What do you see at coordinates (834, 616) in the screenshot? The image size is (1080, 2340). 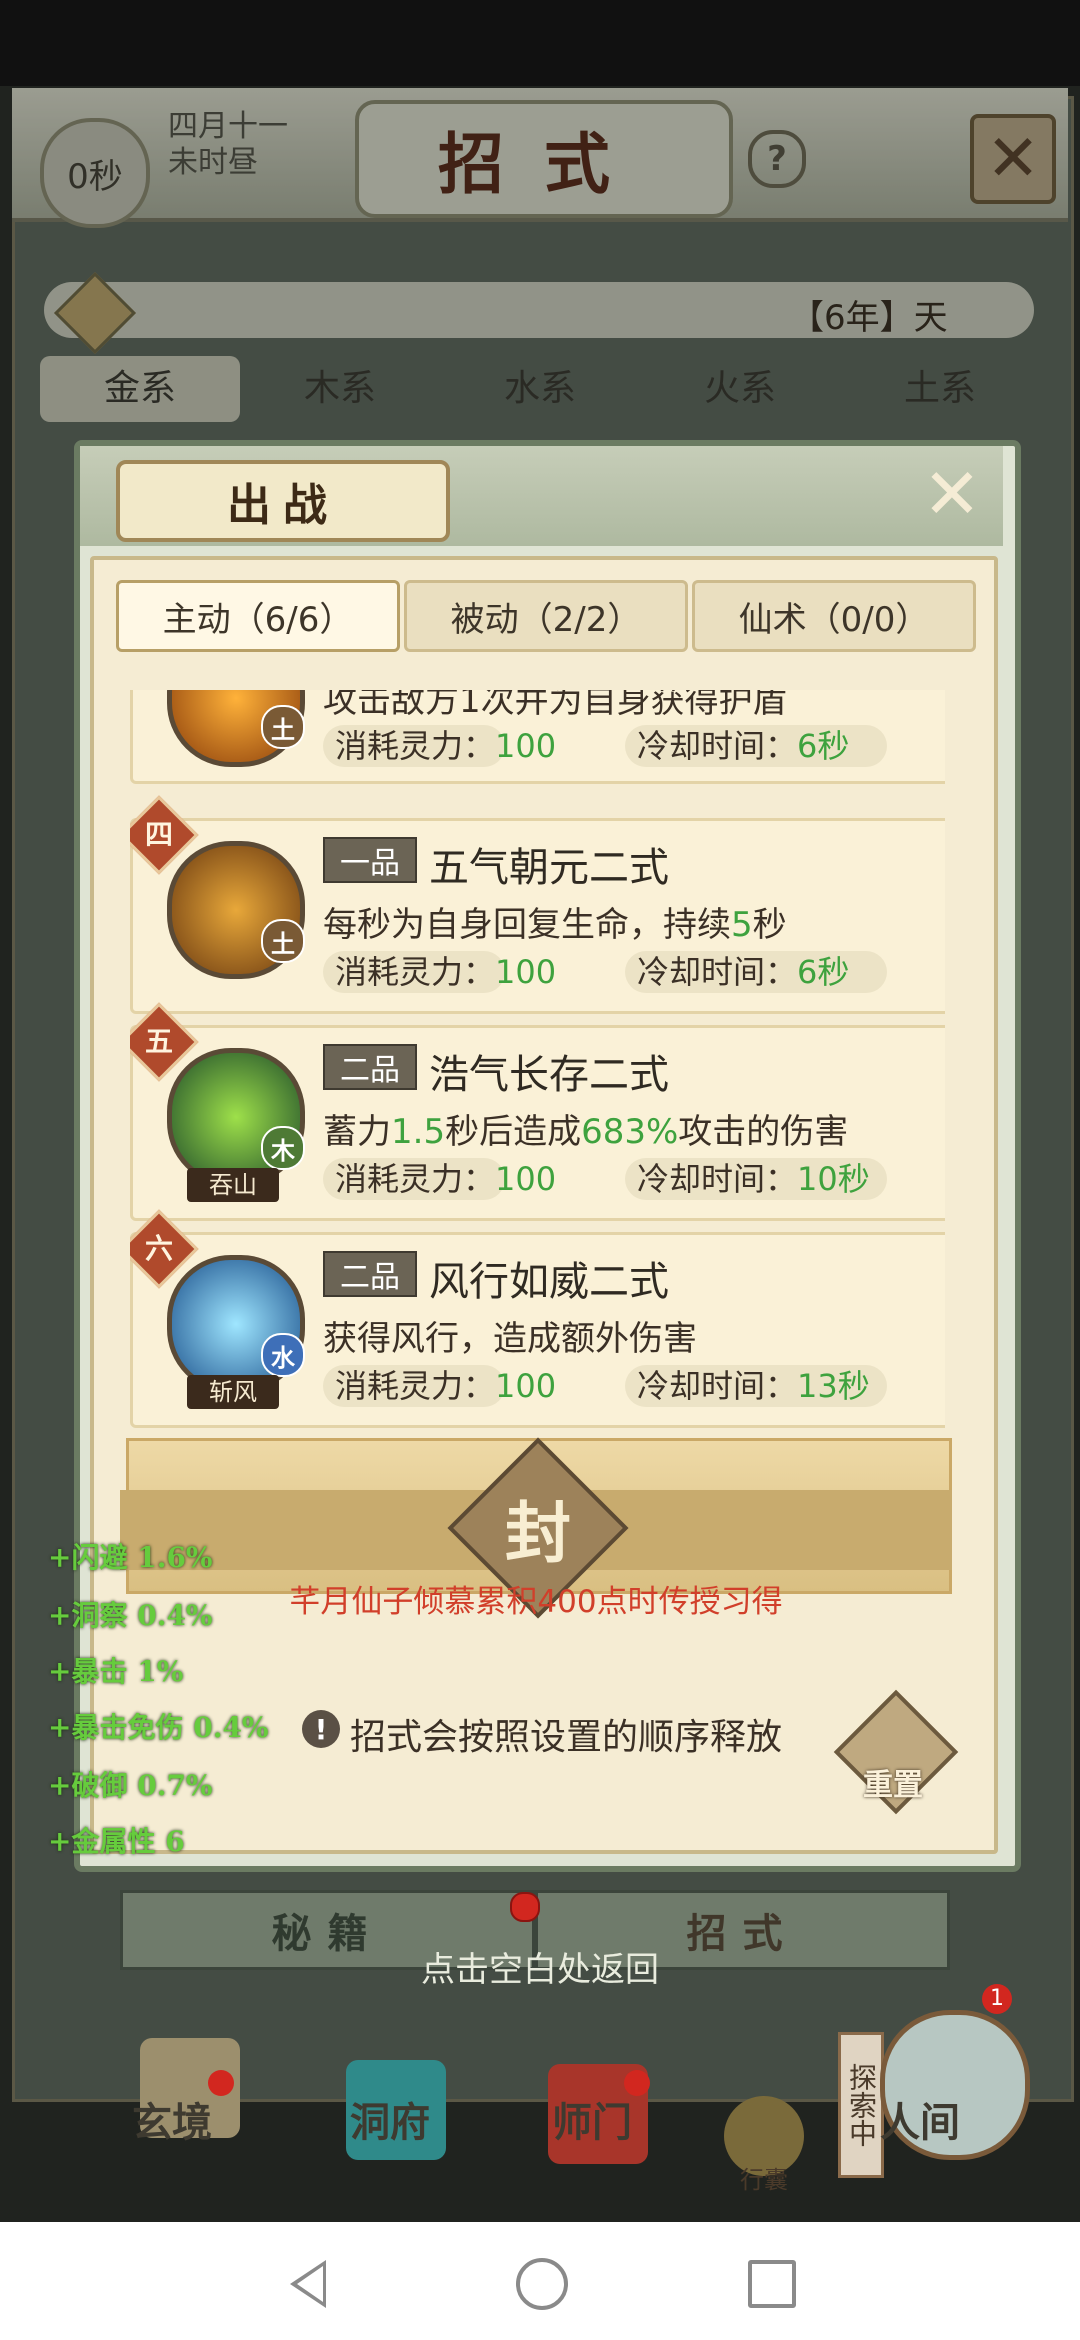 I see `tab-immortal-arts: 仙术（0/0）` at bounding box center [834, 616].